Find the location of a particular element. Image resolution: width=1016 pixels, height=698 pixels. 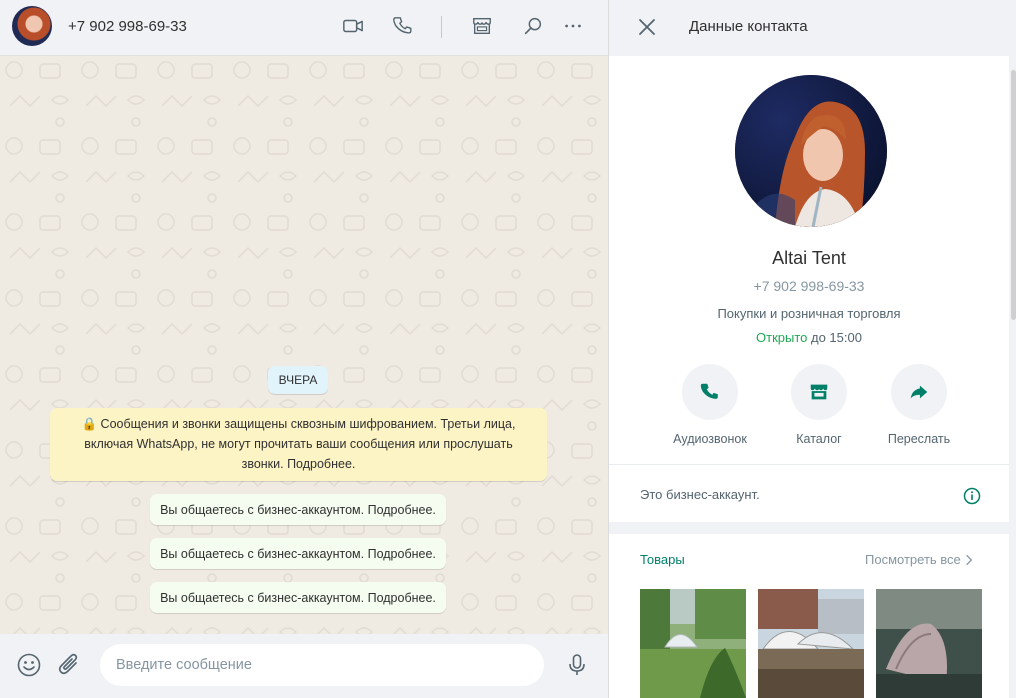

contact-avatar is located at coordinates (32, 26).